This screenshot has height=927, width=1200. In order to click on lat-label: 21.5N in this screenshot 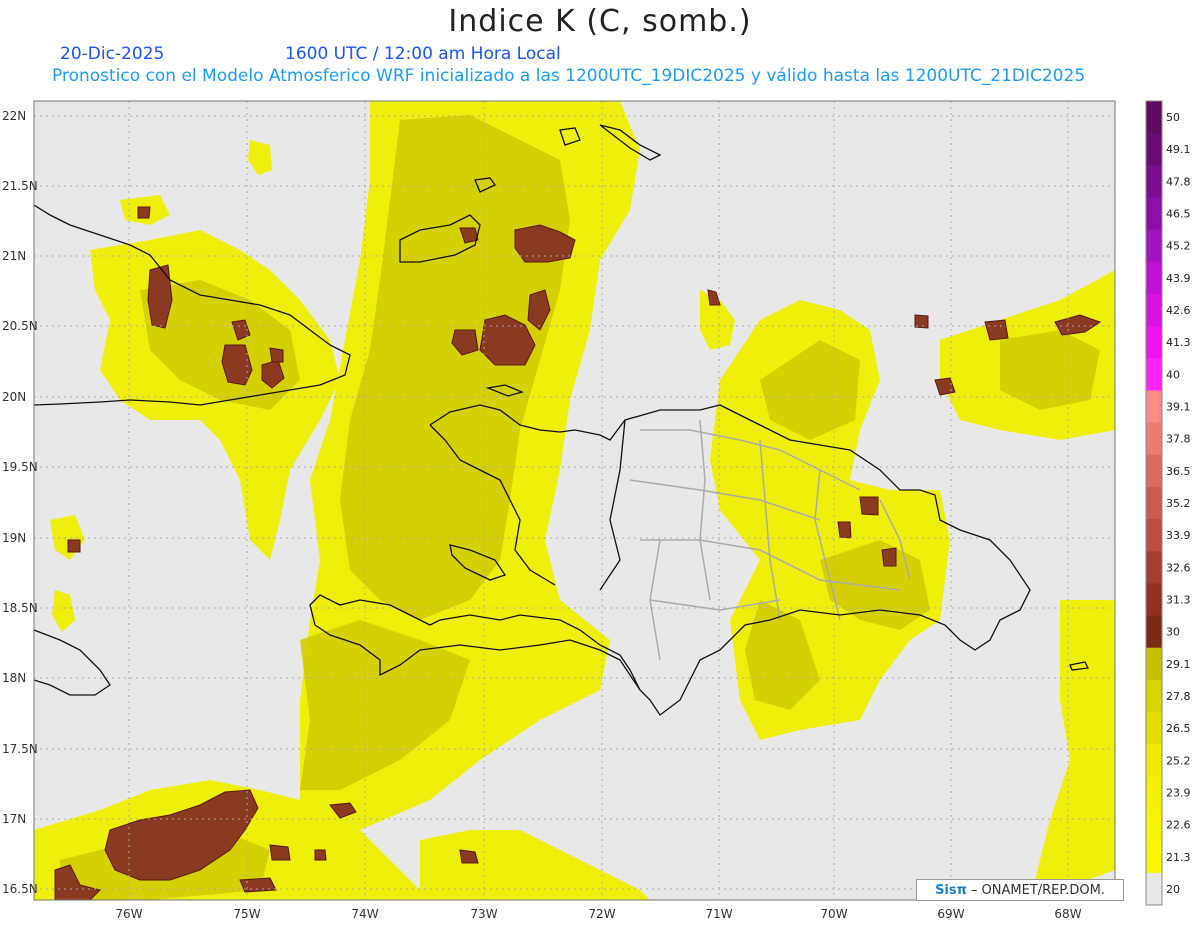, I will do `click(20, 186)`.